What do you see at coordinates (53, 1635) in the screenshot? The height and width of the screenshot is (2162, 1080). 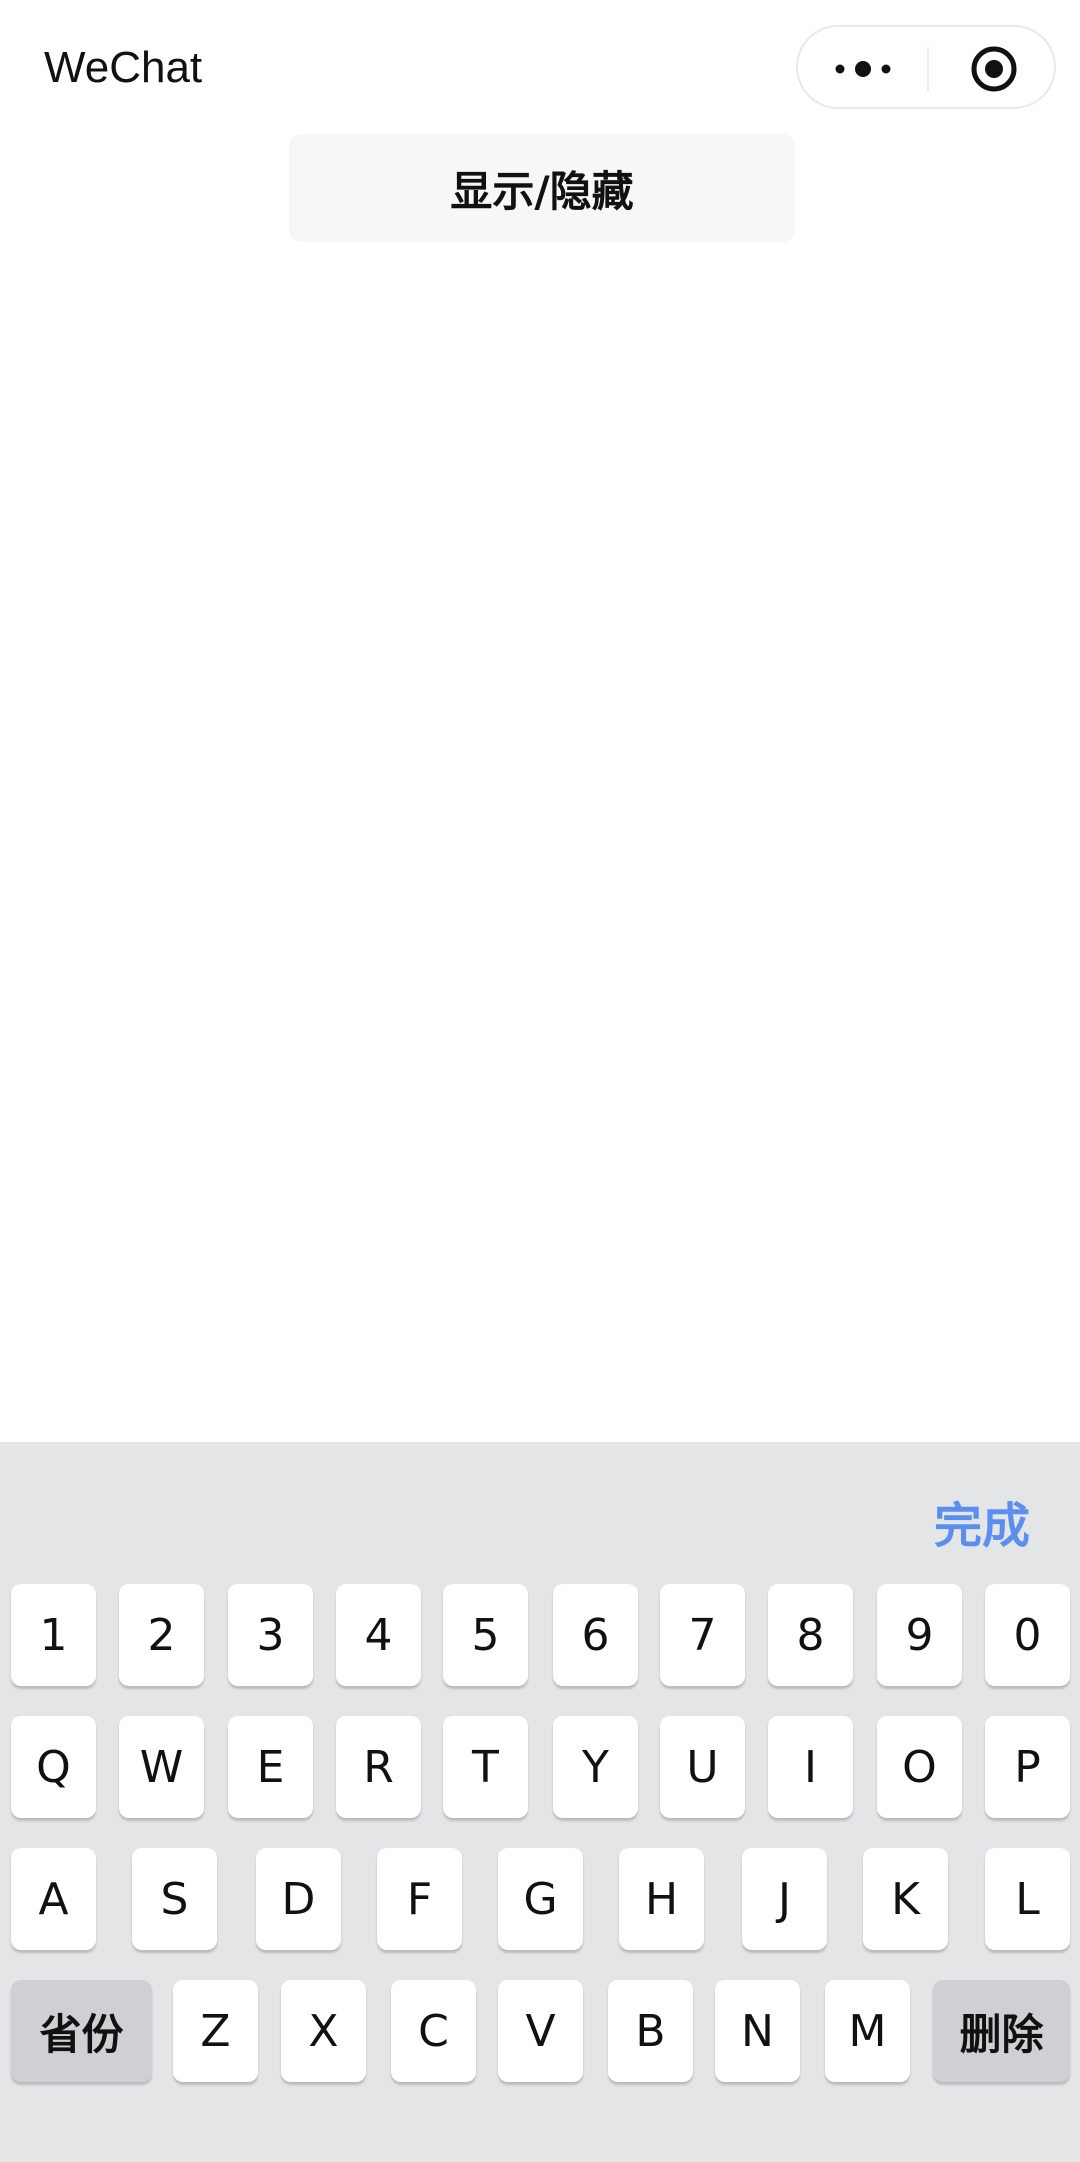 I see `key: 1` at bounding box center [53, 1635].